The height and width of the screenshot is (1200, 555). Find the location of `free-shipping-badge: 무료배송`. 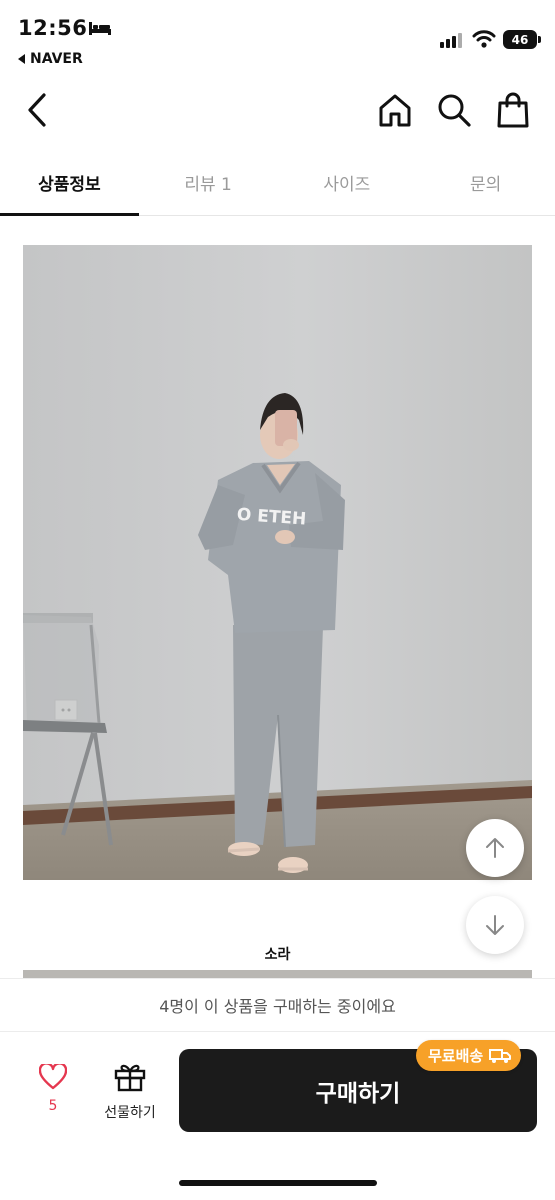

free-shipping-badge: 무료배송 is located at coordinates (469, 1055).